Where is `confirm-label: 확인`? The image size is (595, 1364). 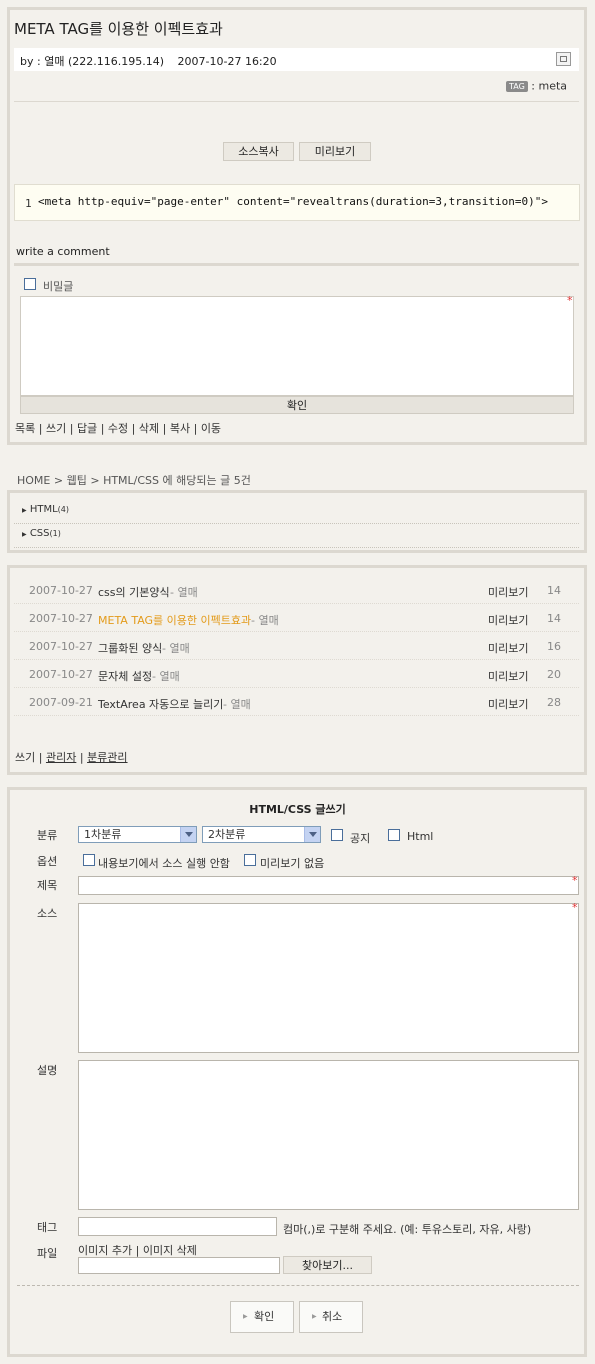 confirm-label: 확인 is located at coordinates (264, 1316).